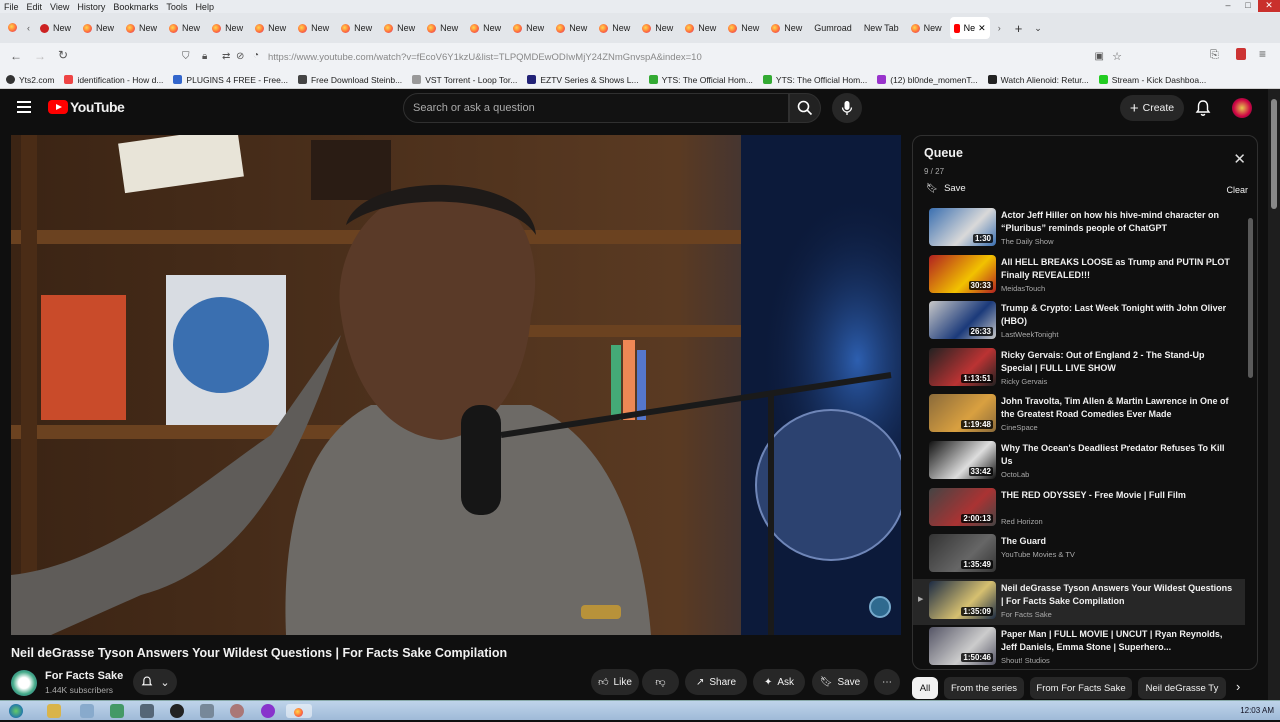 The width and height of the screenshot is (1280, 722). What do you see at coordinates (716, 682) in the screenshot?
I see `share-button: ↗ Share` at bounding box center [716, 682].